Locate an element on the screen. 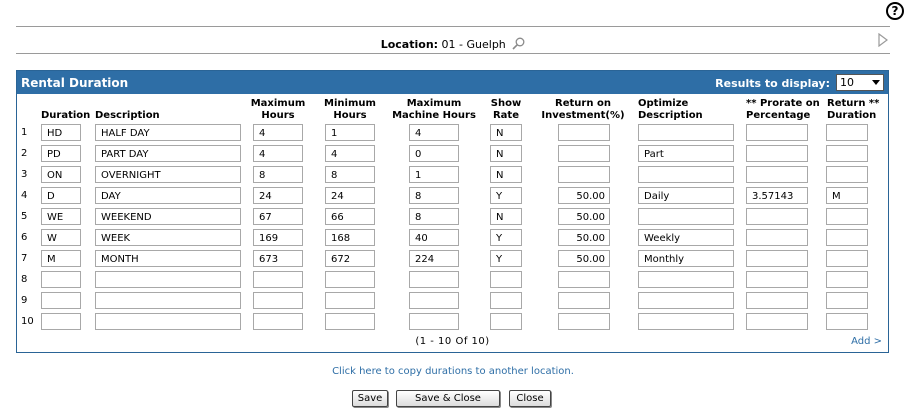 Image resolution: width=906 pixels, height=418 pixels. duration-input: M is located at coordinates (61, 258).